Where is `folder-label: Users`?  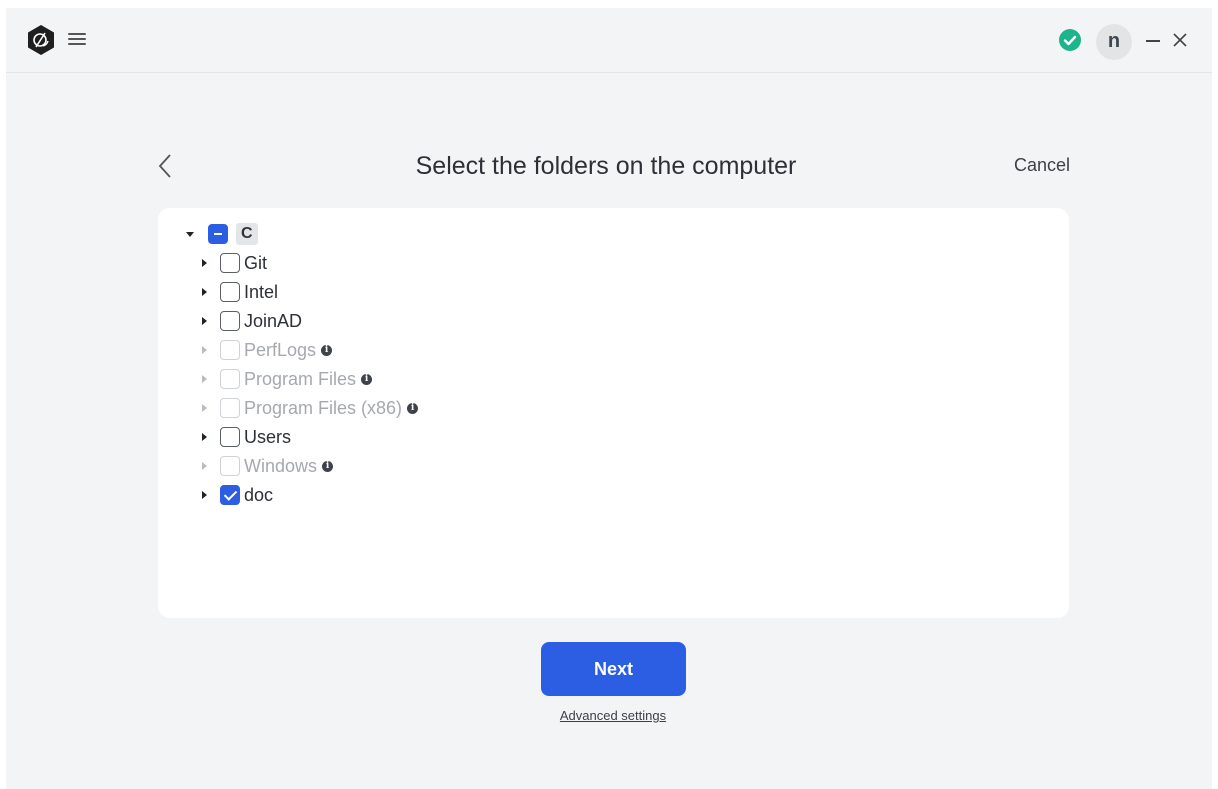
folder-label: Users is located at coordinates (268, 436).